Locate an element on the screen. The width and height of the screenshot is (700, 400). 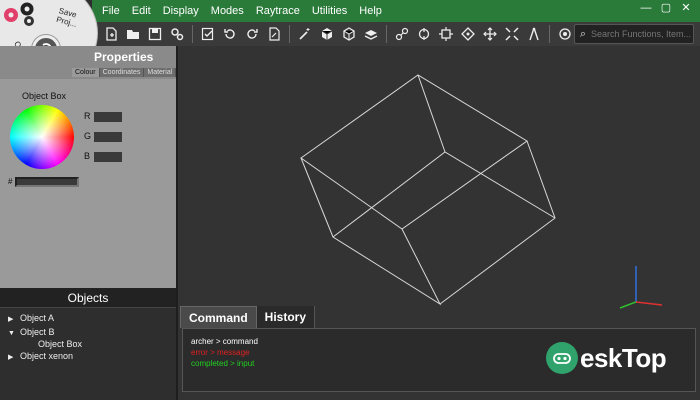
objects-title: Objects is located at coordinates (88, 298).